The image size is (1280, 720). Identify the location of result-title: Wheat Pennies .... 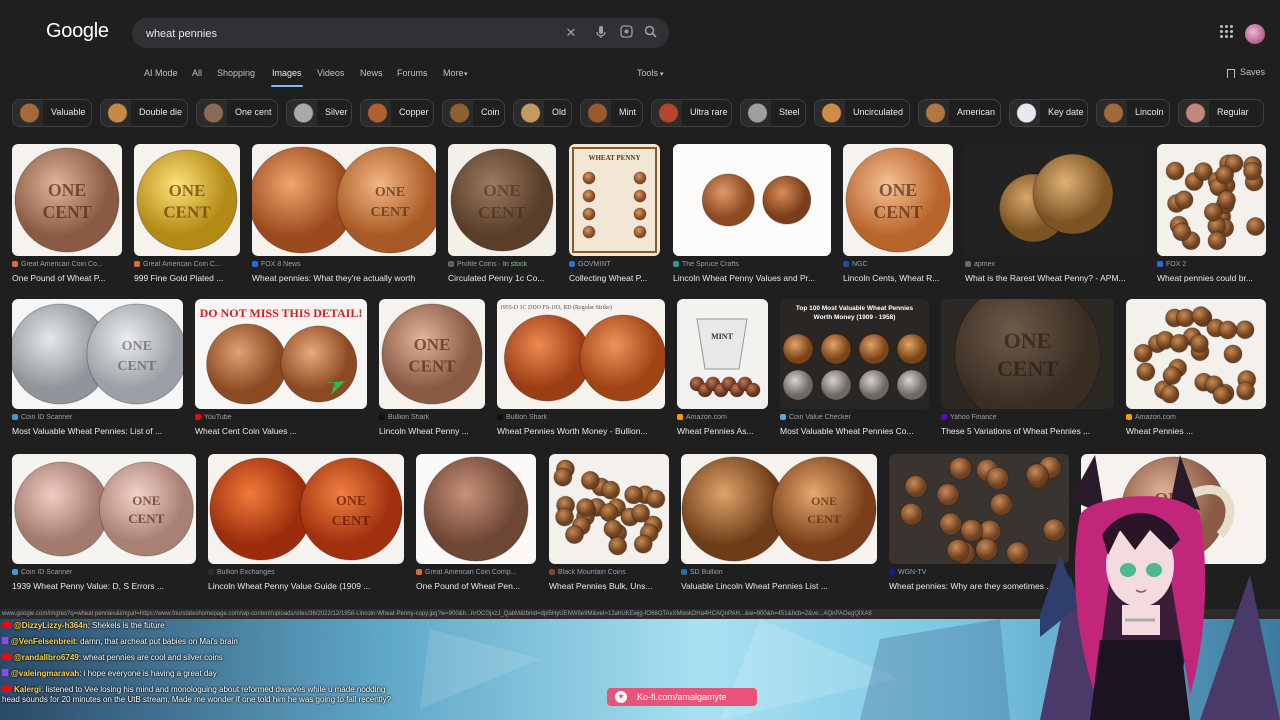
(1196, 431).